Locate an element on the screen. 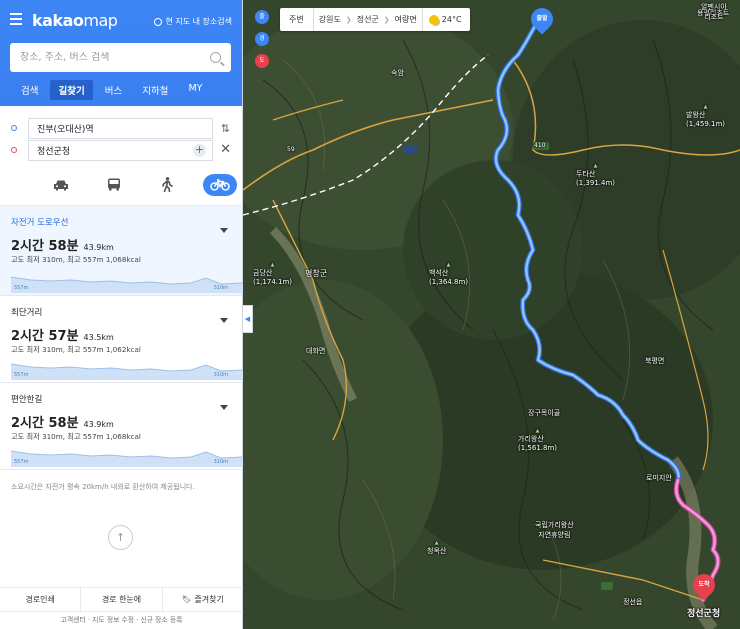 The height and width of the screenshot is (629, 740). start-pin-button: 출 is located at coordinates (262, 17).